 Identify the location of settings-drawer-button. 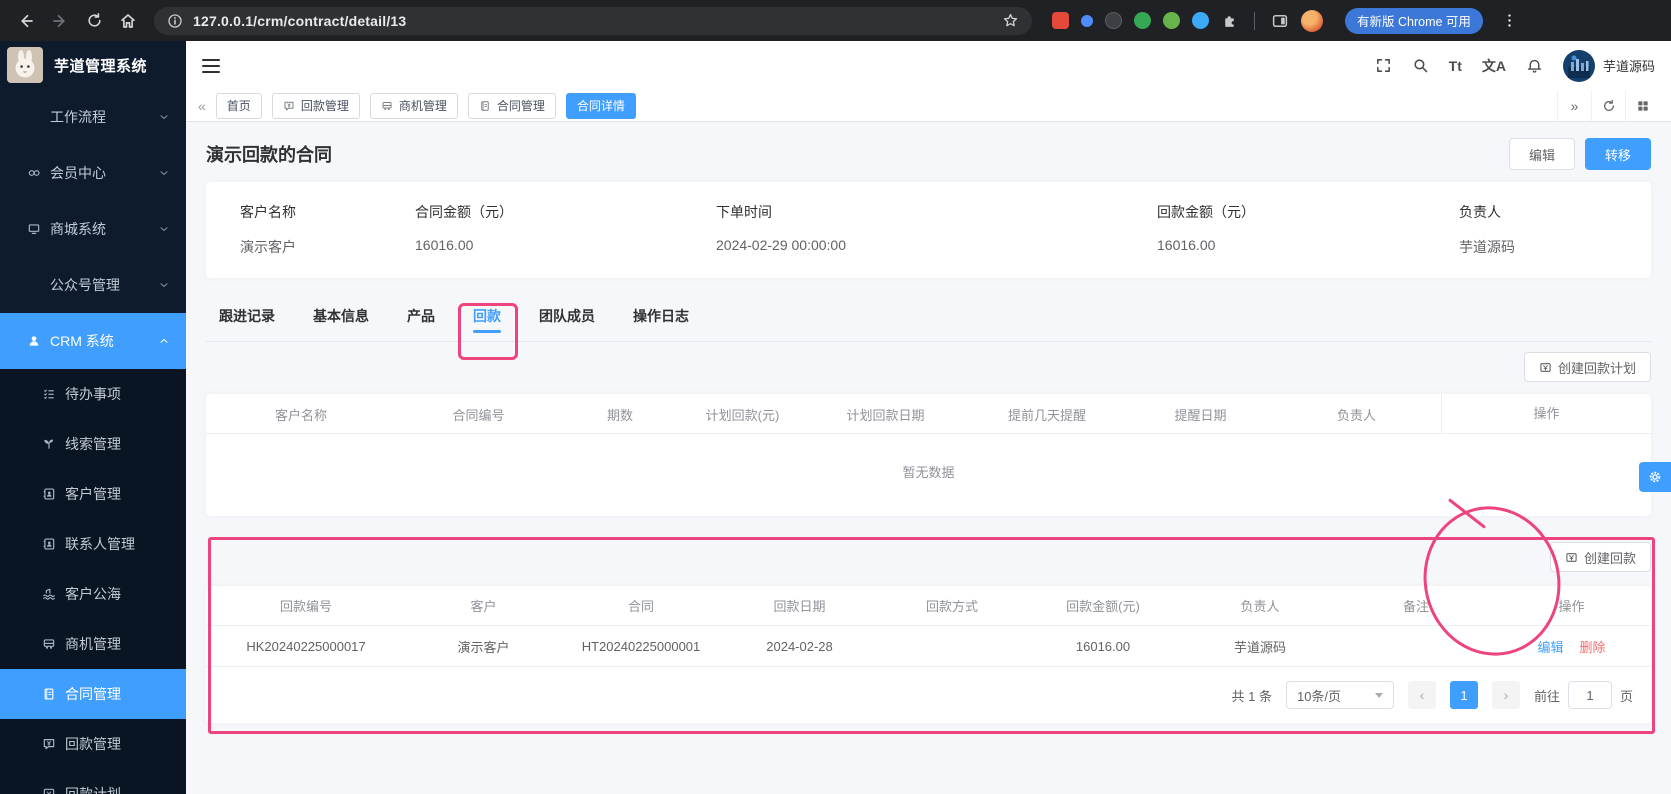
(1655, 477).